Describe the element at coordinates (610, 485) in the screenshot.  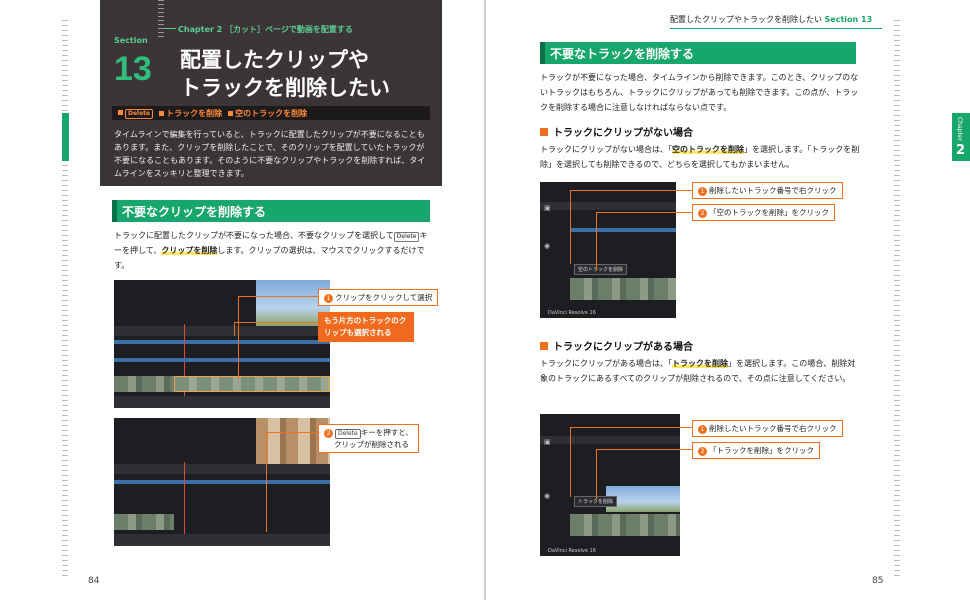
I see `timeline-screenshot-4: ▣ ◉ トラックを削除 DaVinci Resolve 16` at that location.